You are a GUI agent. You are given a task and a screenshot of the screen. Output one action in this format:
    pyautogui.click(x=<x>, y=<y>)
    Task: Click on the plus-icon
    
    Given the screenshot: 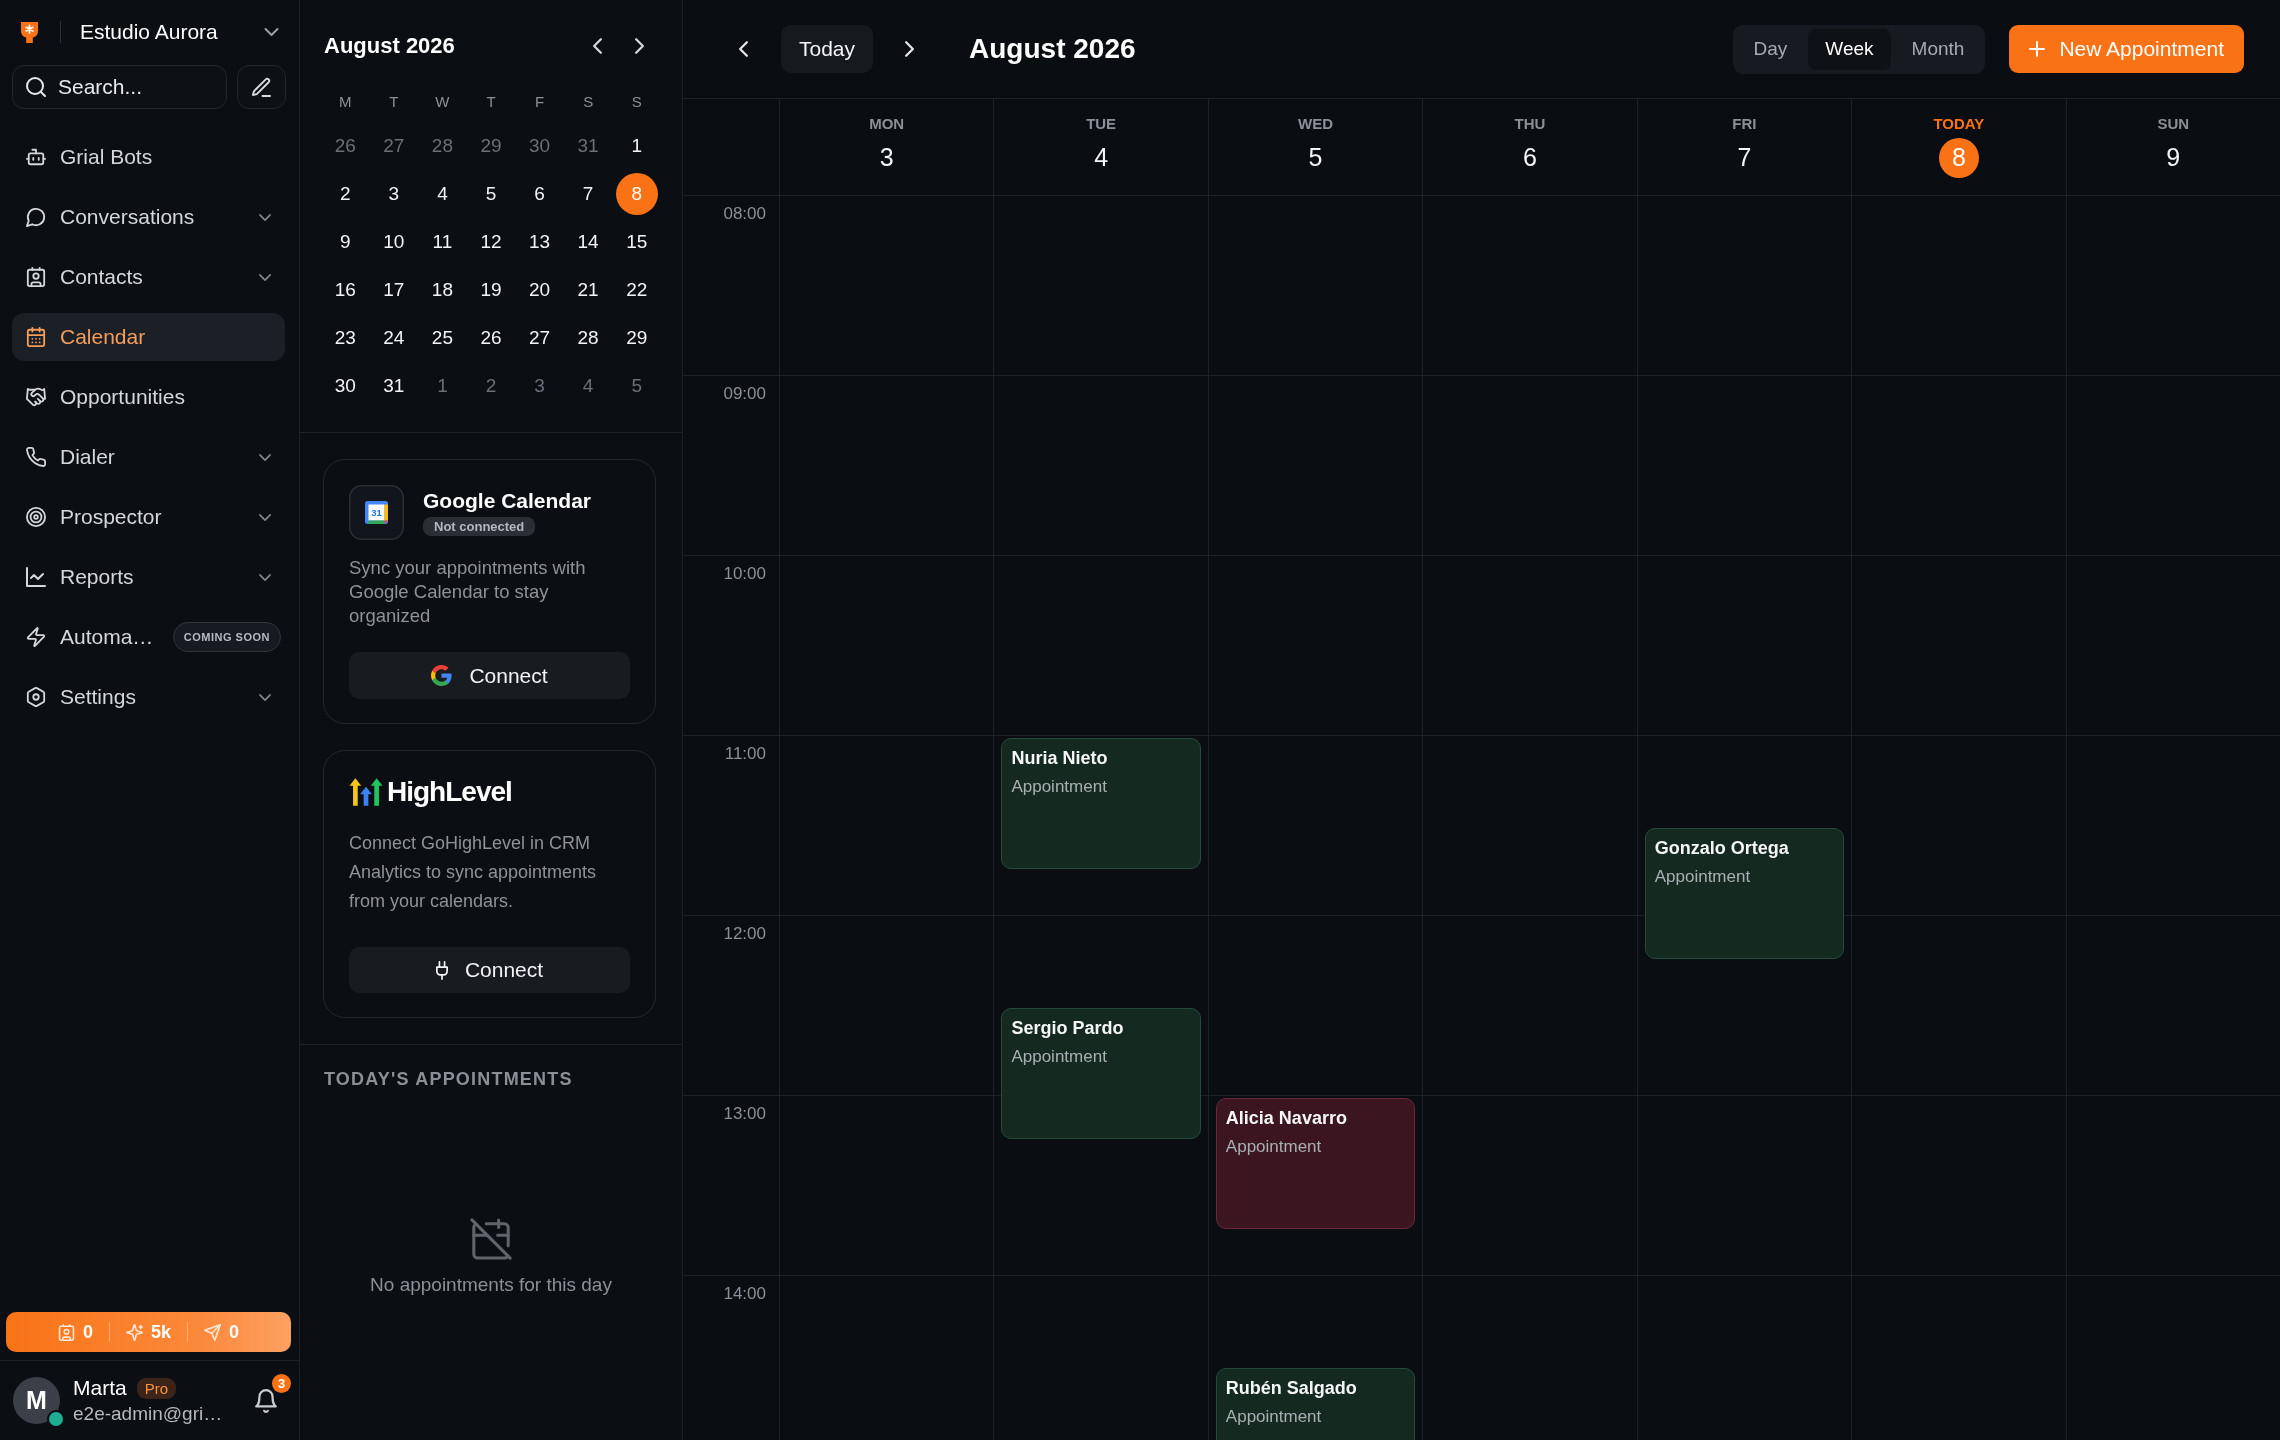 What is the action you would take?
    pyautogui.click(x=2037, y=49)
    